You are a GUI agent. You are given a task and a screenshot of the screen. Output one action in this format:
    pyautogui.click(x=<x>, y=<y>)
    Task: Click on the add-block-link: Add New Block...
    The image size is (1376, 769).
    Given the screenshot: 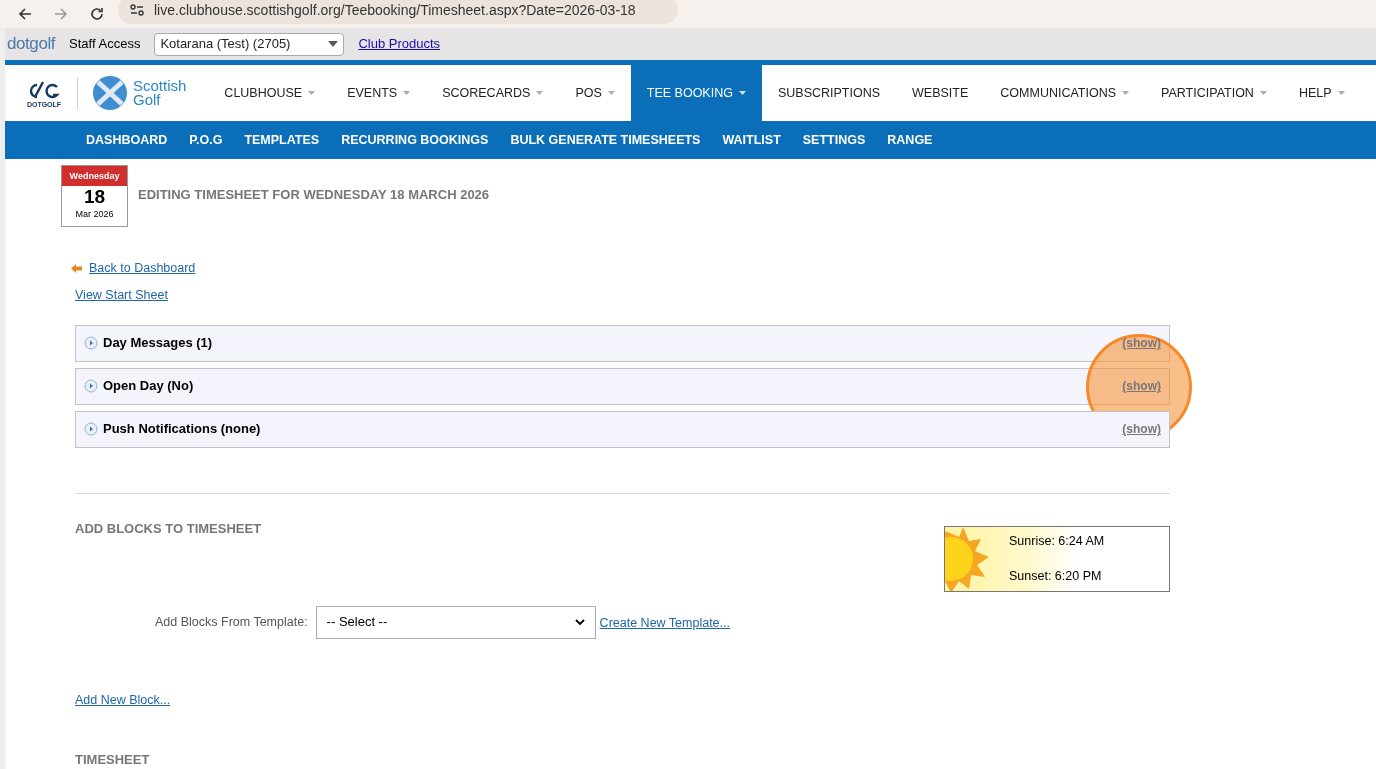 What is the action you would take?
    pyautogui.click(x=123, y=700)
    